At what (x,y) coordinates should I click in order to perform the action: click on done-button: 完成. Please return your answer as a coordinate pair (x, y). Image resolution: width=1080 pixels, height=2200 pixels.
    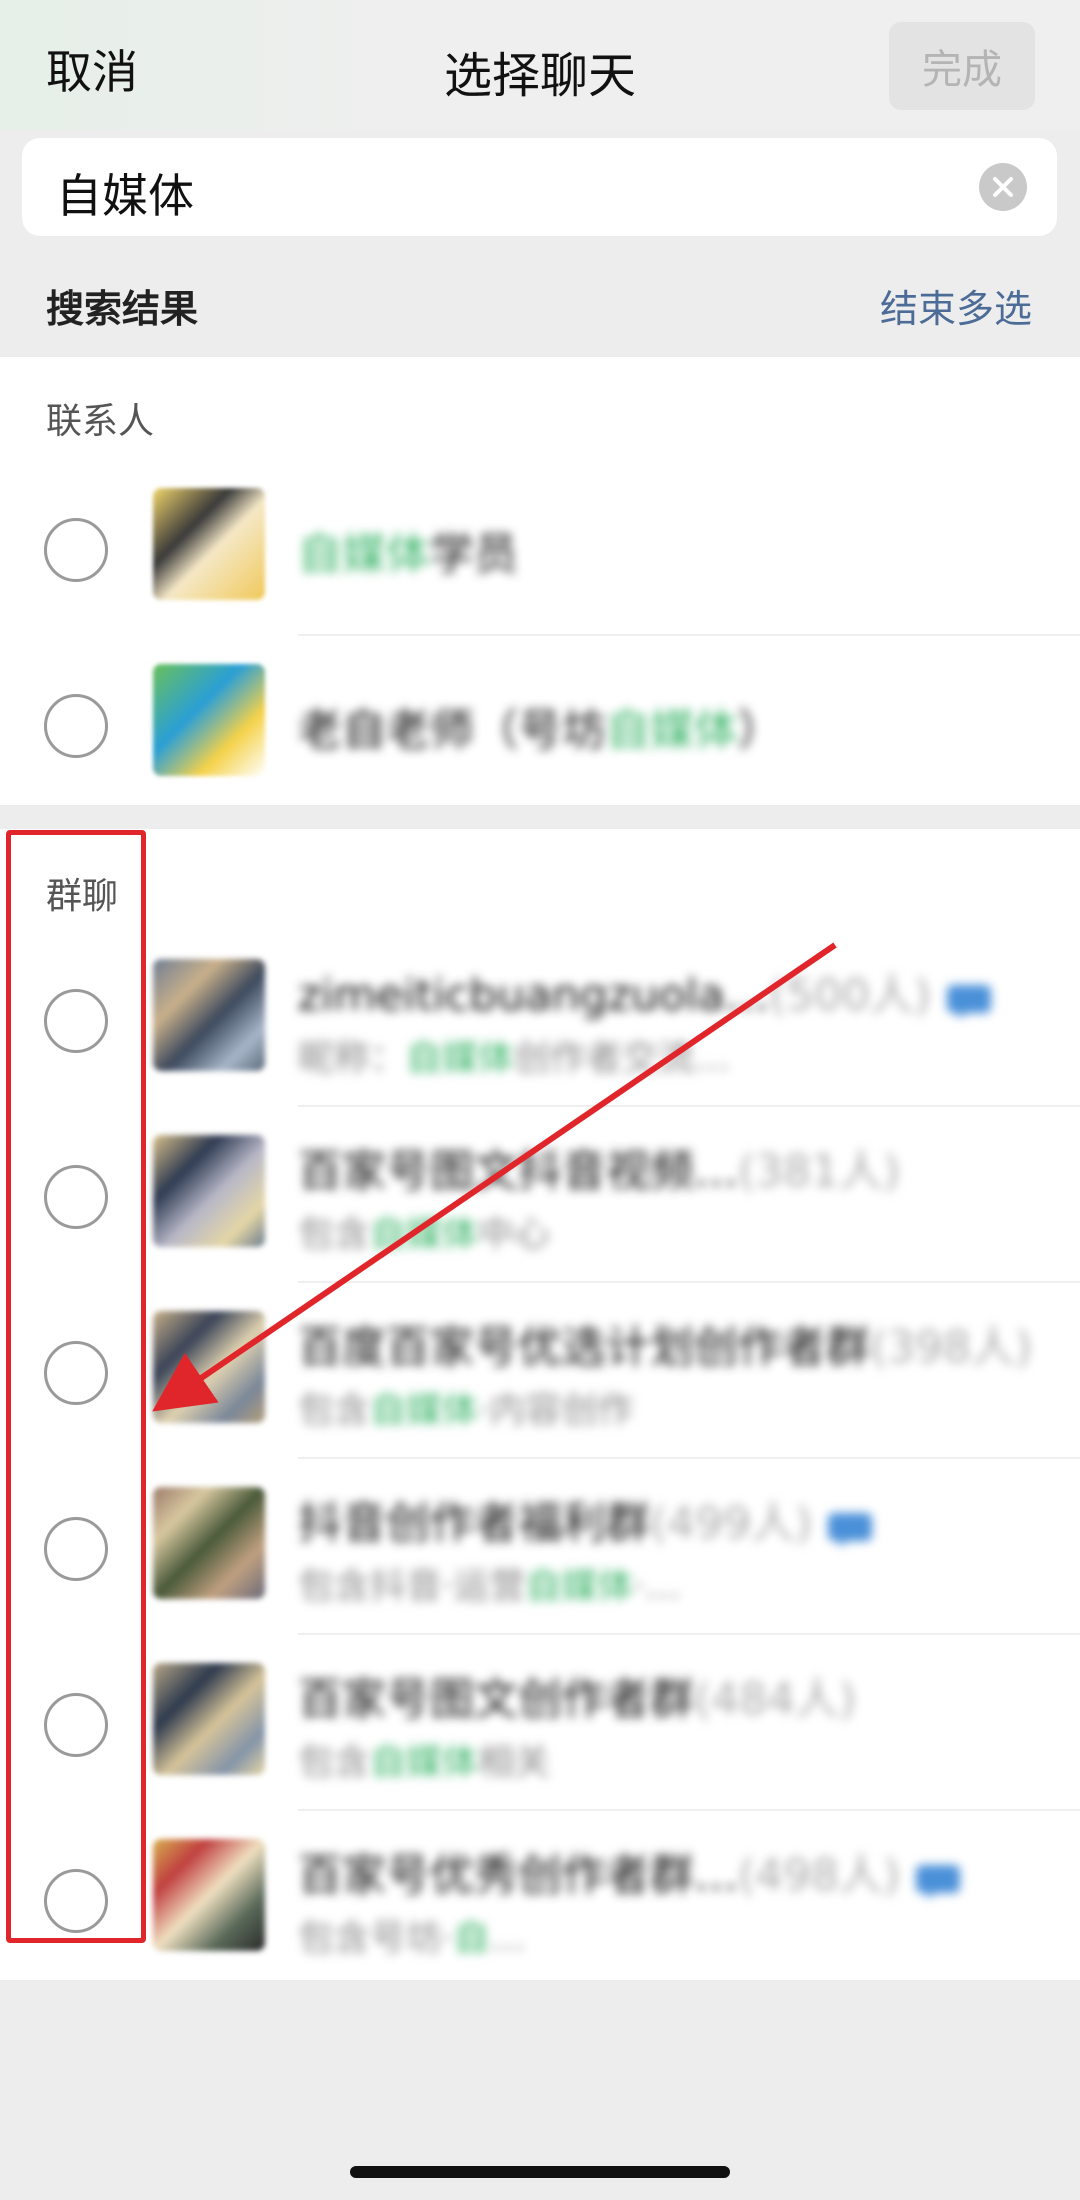
    Looking at the image, I should click on (962, 66).